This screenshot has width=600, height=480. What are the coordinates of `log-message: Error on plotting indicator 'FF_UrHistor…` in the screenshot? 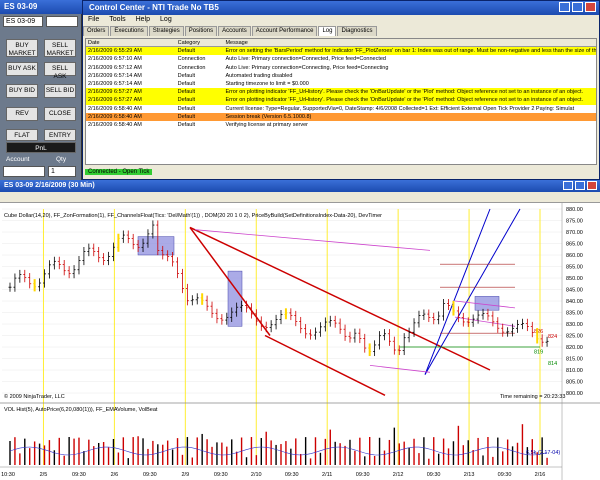 It's located at (404, 100).